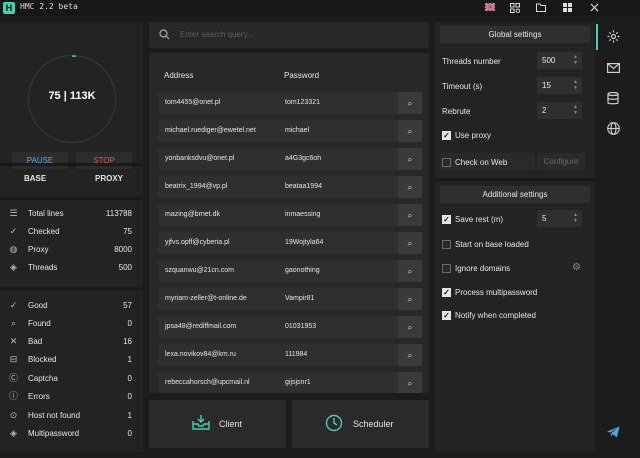  Describe the element at coordinates (290, 243) in the screenshot. I see `table-row: yjfvs.opff@cyberia.pl 19Wojtyla64 ⌕` at that location.